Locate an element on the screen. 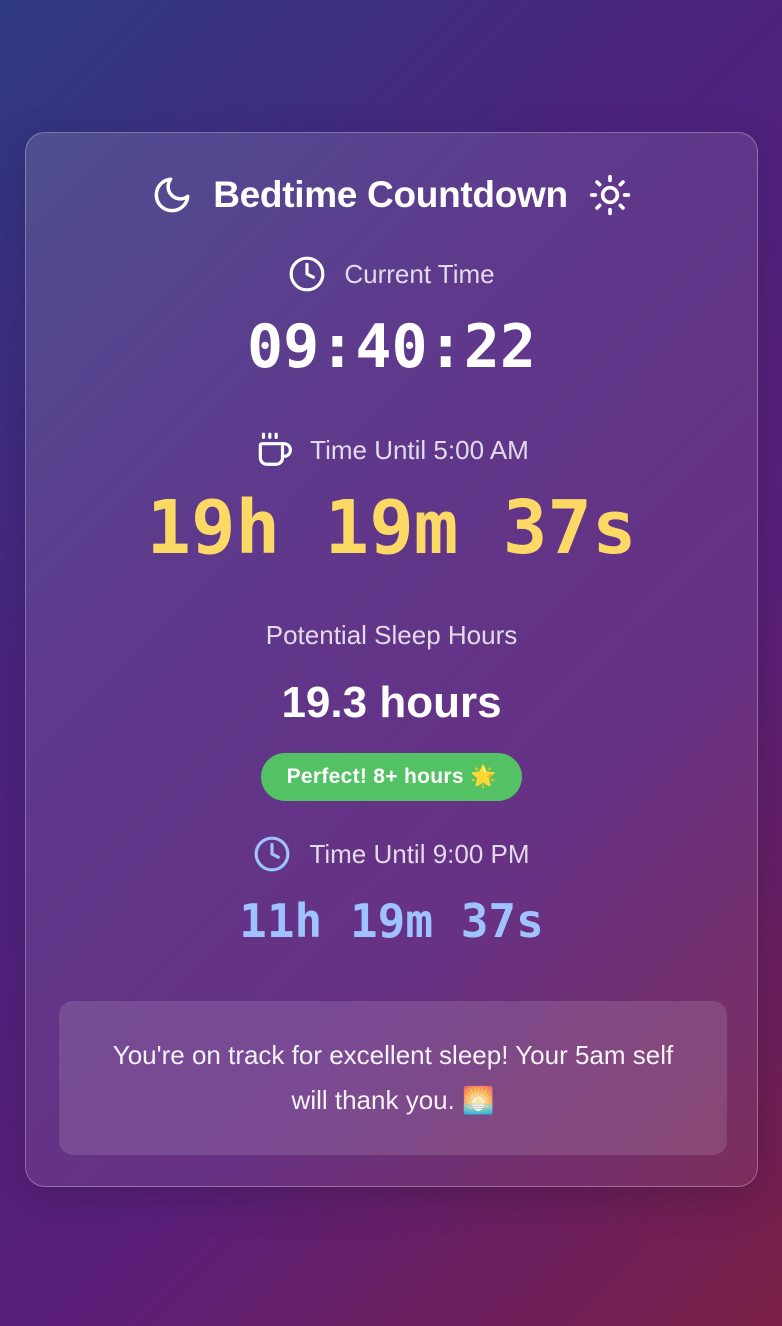 The width and height of the screenshot is (782, 1326). wake-label-row: Time Until 5:00 AM is located at coordinates (391, 450).